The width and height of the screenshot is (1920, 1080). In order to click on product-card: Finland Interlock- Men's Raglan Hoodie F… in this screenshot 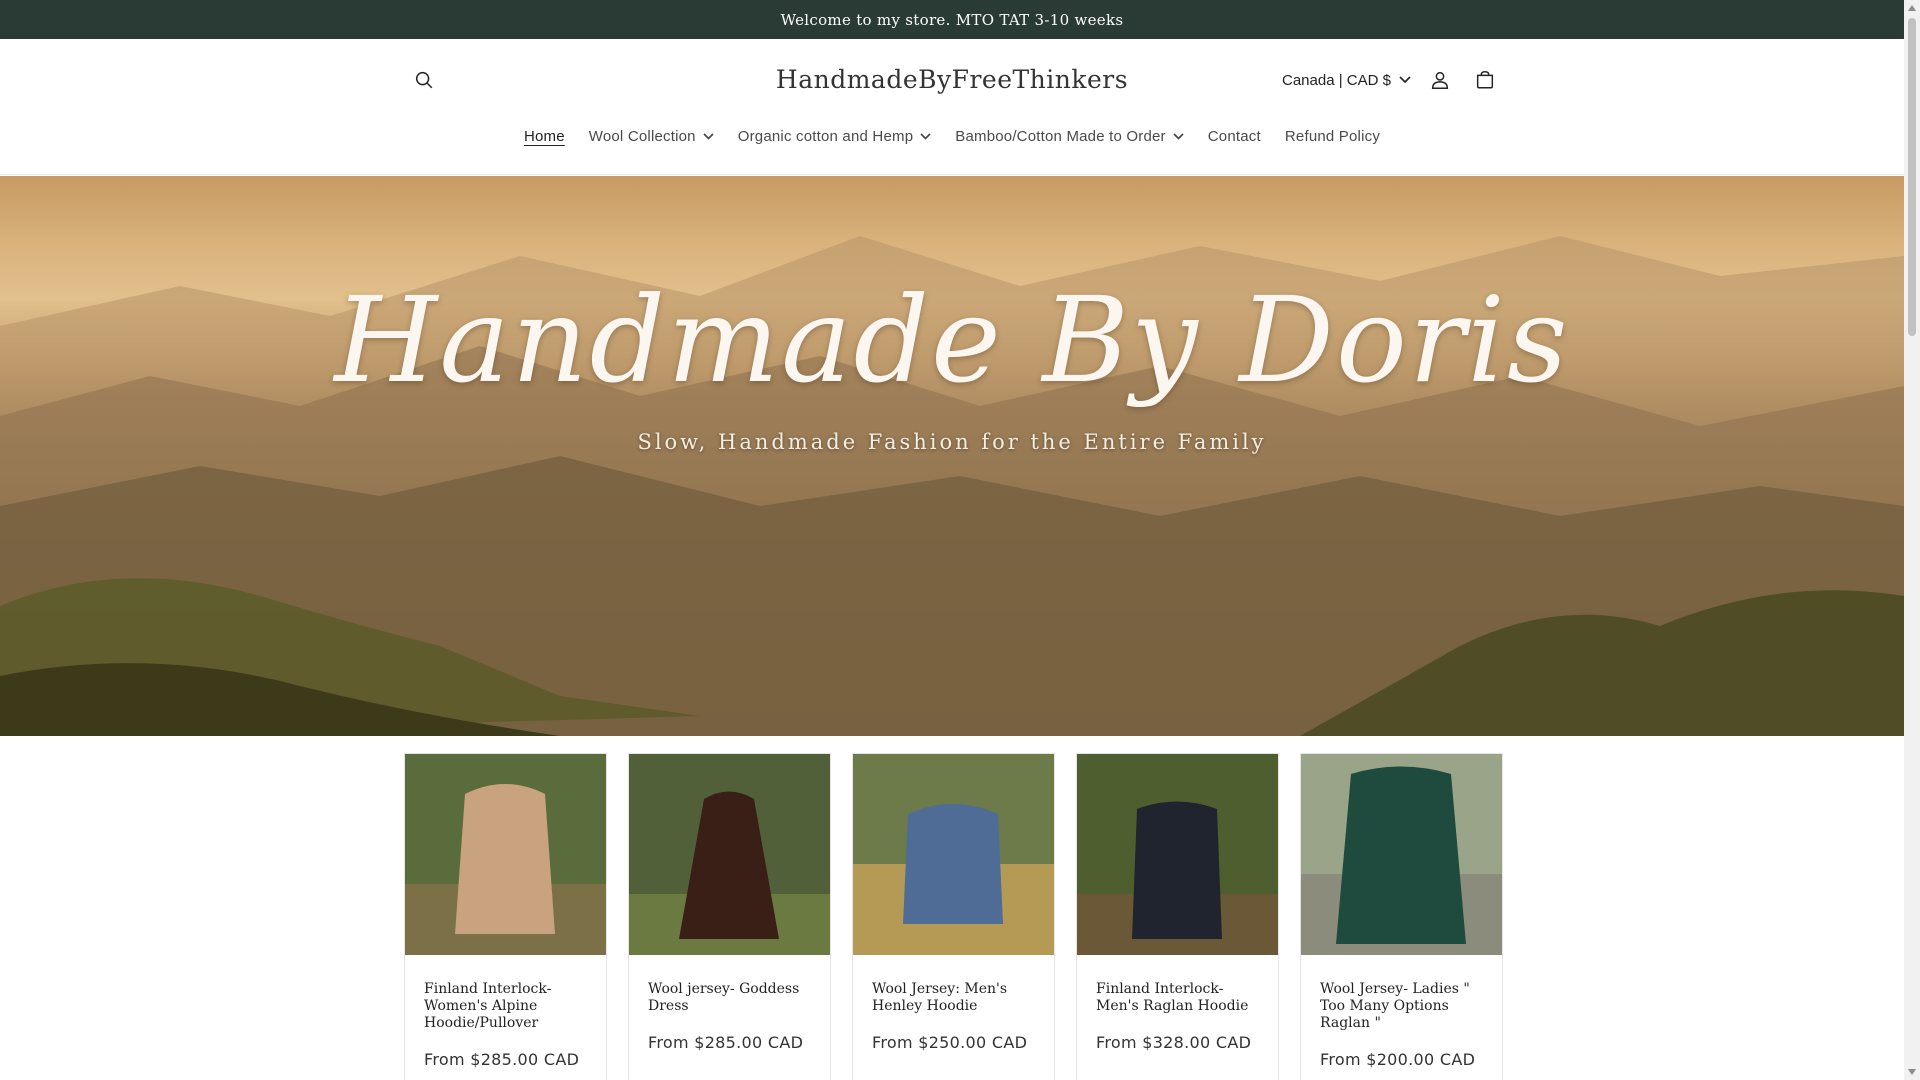, I will do `click(1177, 916)`.